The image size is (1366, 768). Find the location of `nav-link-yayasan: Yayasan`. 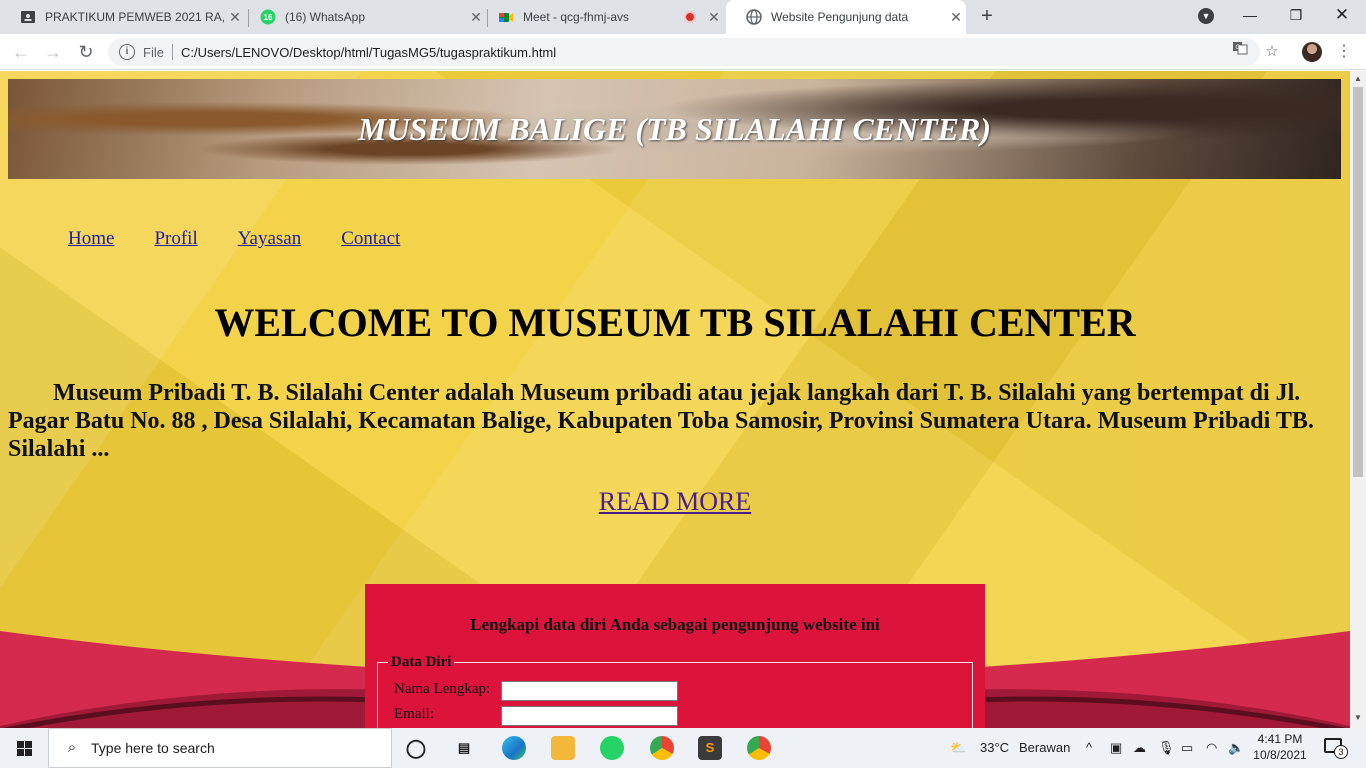

nav-link-yayasan: Yayasan is located at coordinates (270, 239).